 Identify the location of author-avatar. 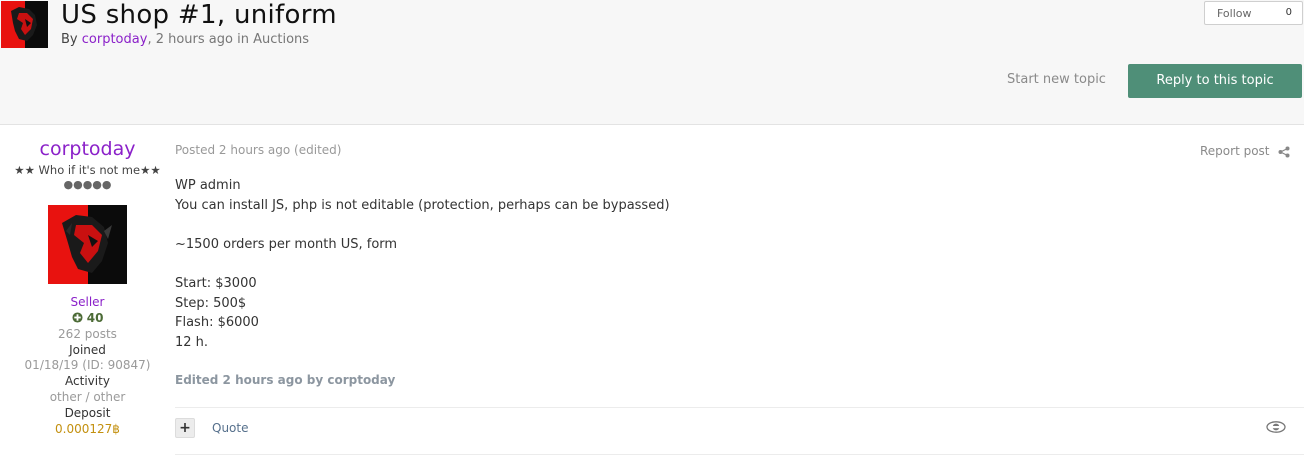
(87, 244).